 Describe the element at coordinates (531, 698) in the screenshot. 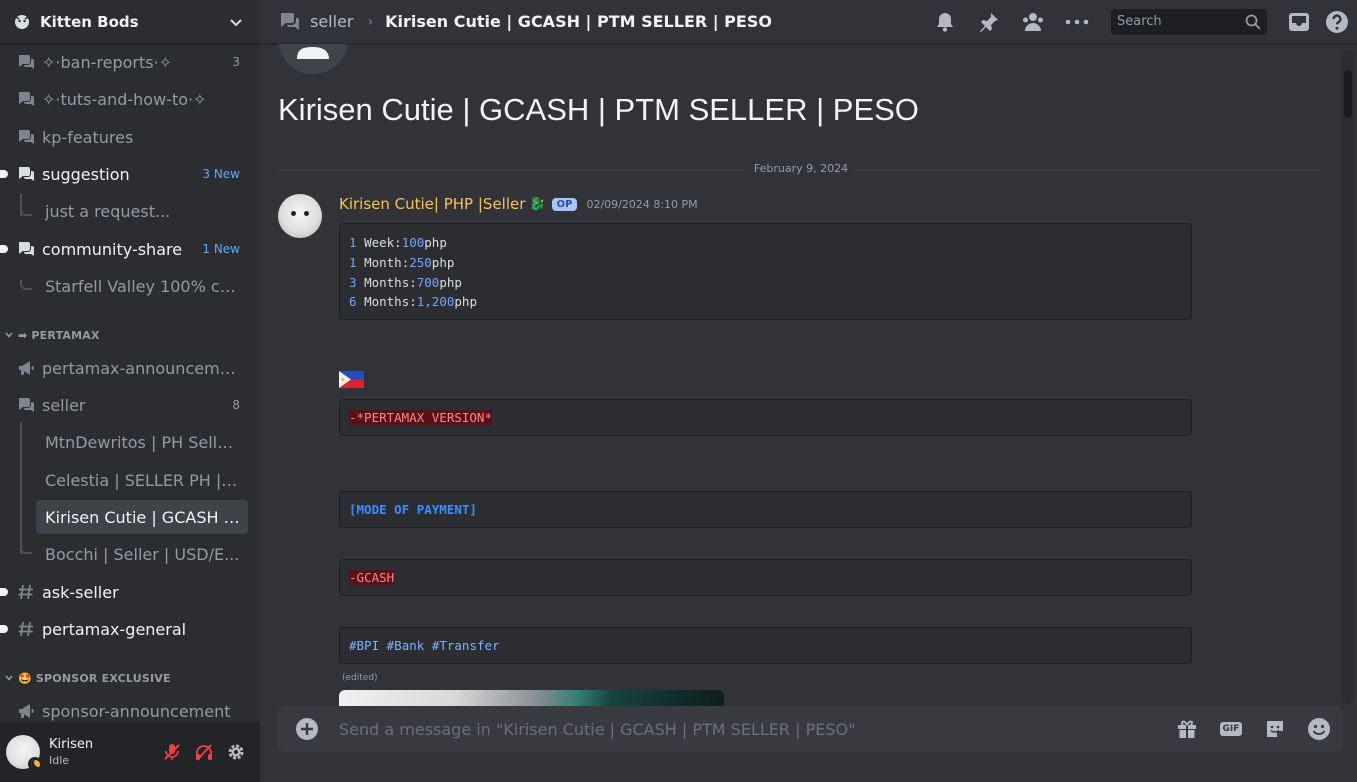

I see `image-attachment` at that location.